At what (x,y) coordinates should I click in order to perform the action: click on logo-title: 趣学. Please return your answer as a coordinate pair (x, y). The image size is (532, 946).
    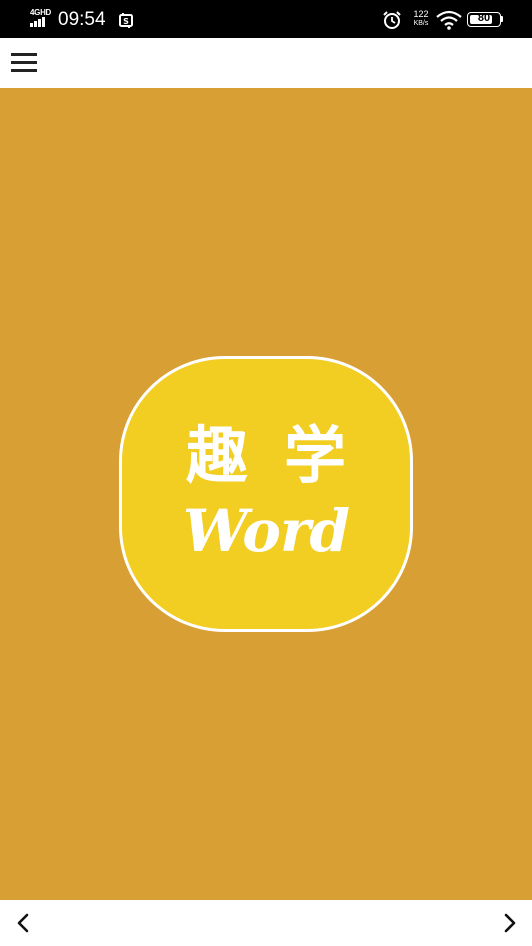
    Looking at the image, I should click on (283, 455).